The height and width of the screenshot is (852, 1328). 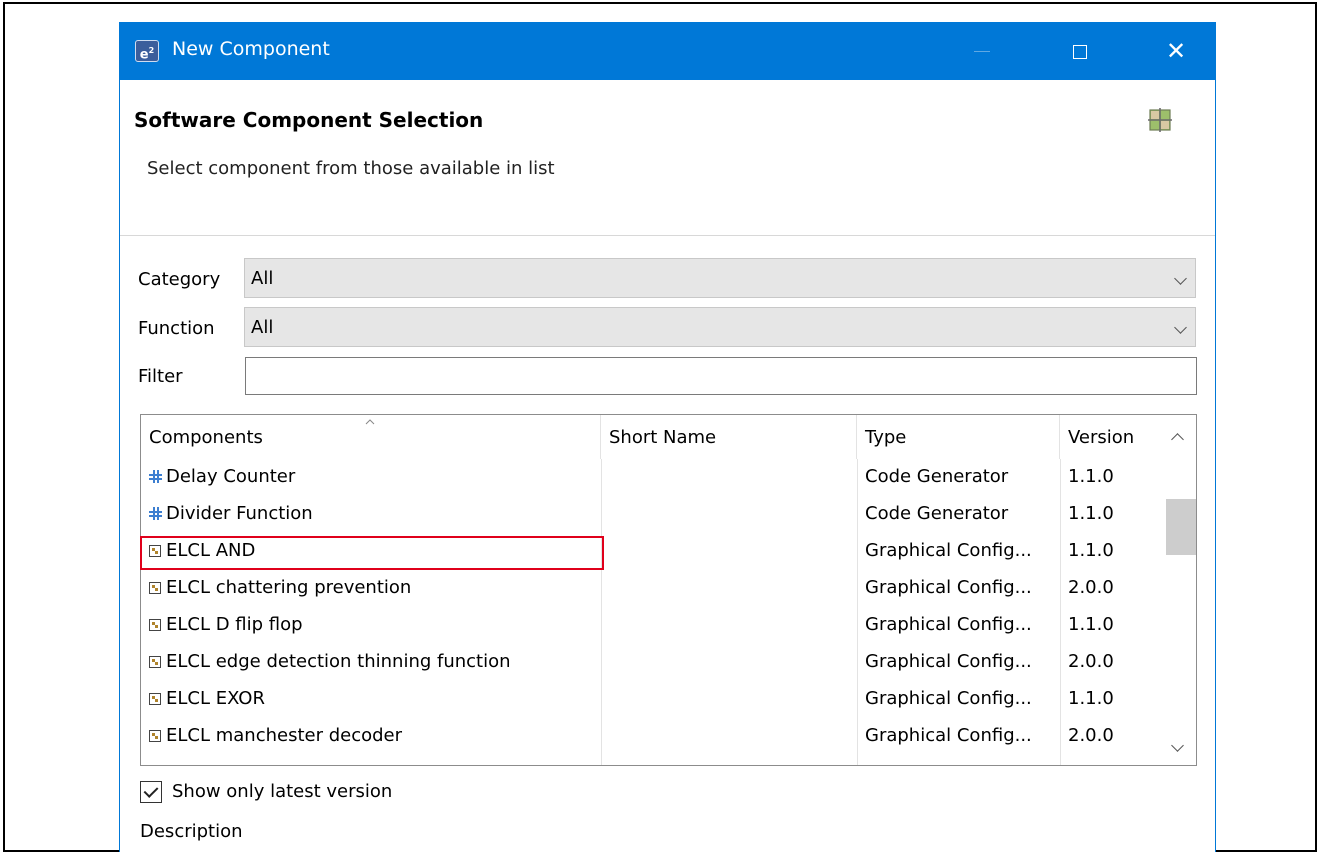 I want to click on table-row: Delay Counter Code Generator 1.1.0, so click(x=651, y=477).